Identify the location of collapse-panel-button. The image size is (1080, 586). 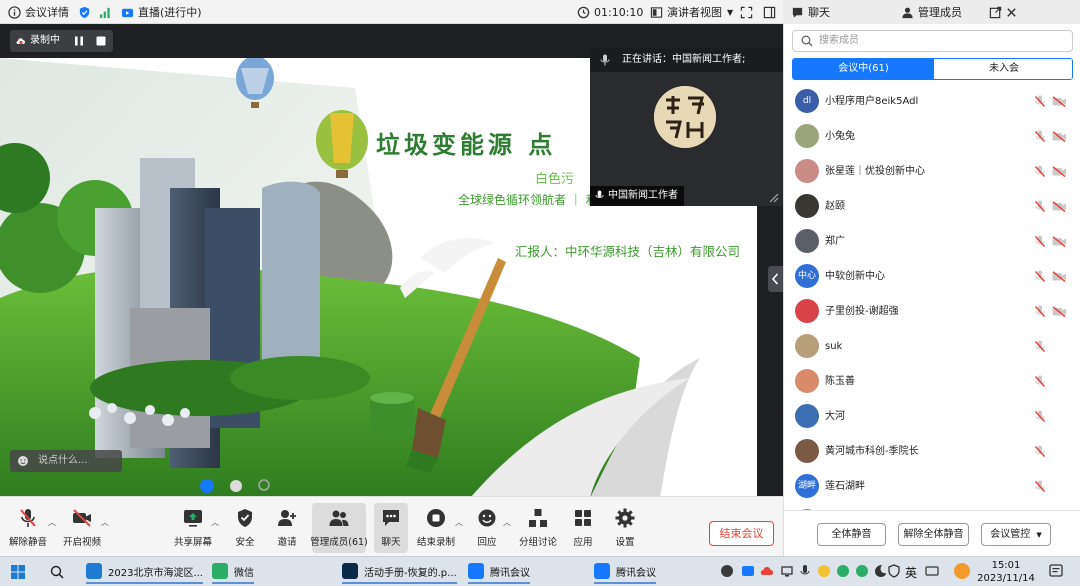
(775, 279).